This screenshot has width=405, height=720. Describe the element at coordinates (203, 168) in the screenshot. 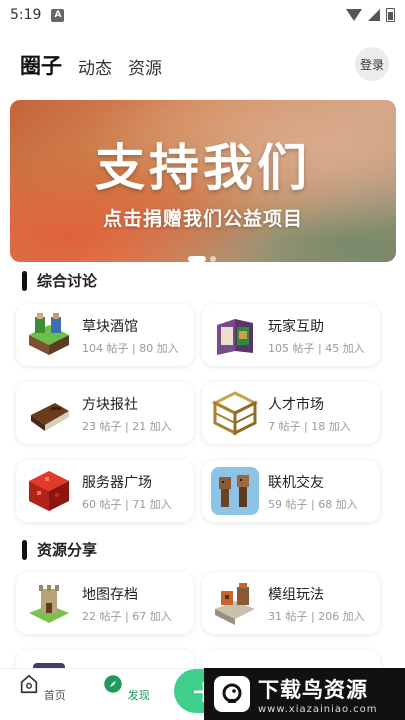

I see `banner-title: 支持我们` at that location.